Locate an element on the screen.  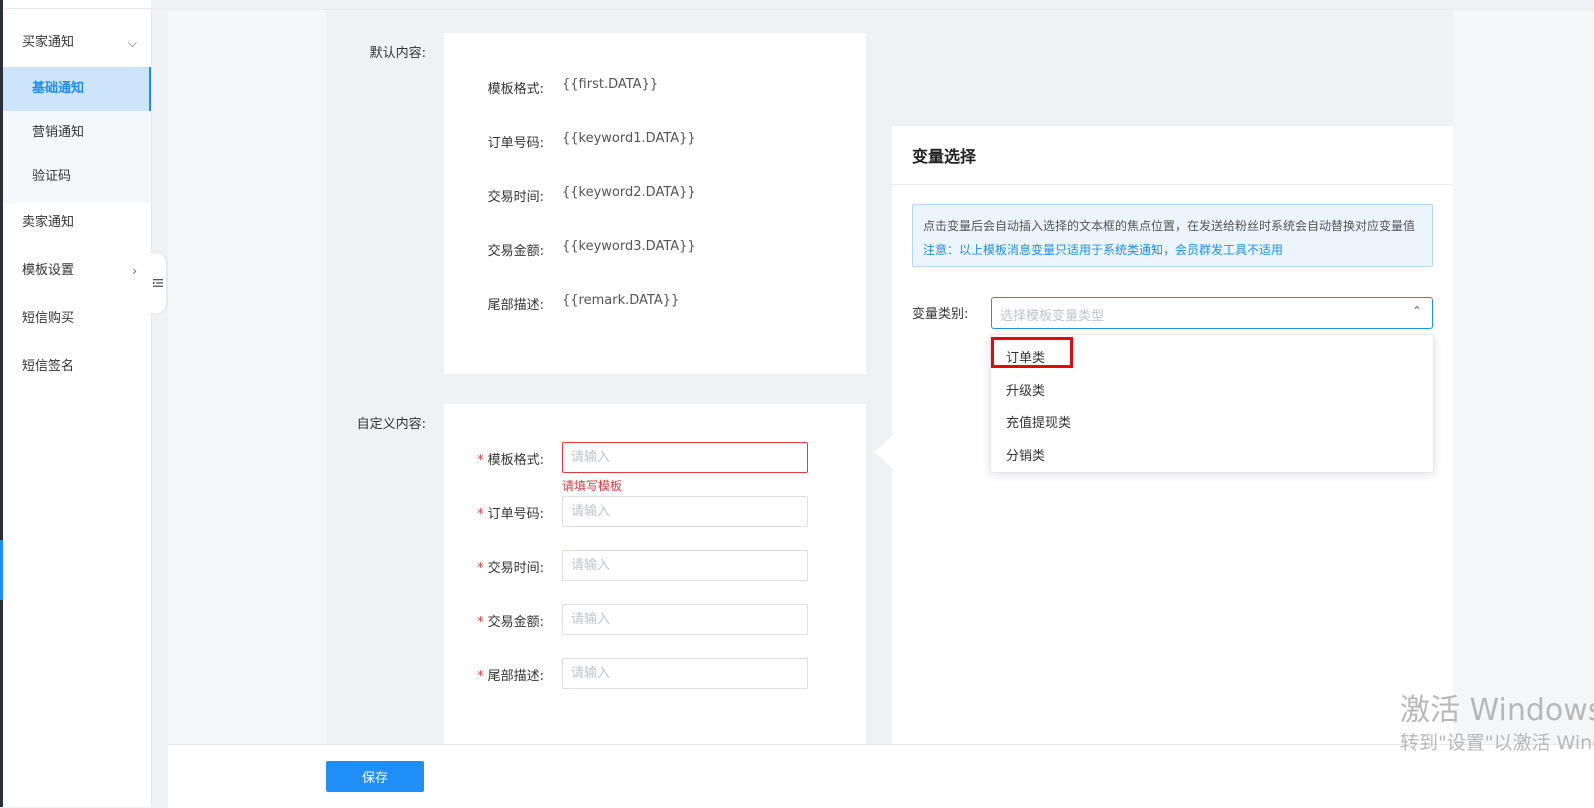
chevron-up-icon: ⌃ is located at coordinates (1416, 311).